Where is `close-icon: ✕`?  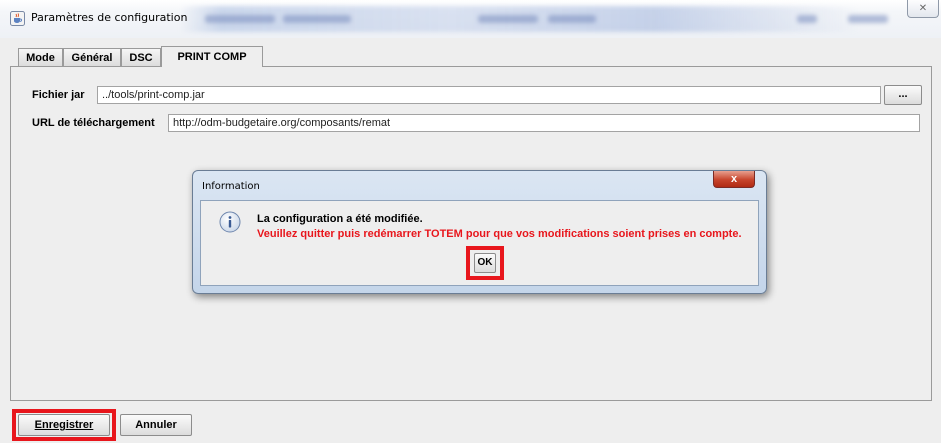
close-icon: ✕ is located at coordinates (923, 8).